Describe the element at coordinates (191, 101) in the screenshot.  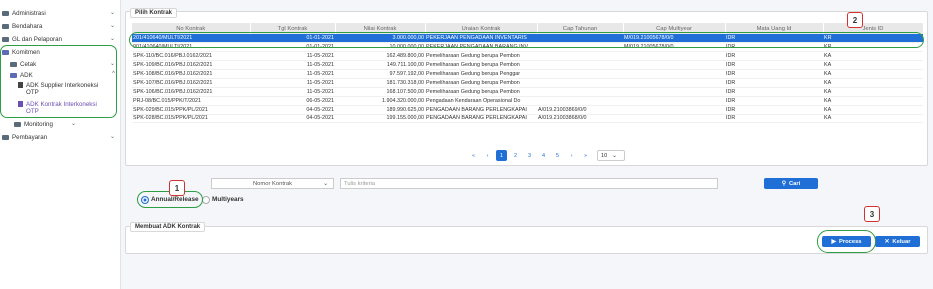
I see `cell: PRJ-08/BC.015/PPK/T/2021` at that location.